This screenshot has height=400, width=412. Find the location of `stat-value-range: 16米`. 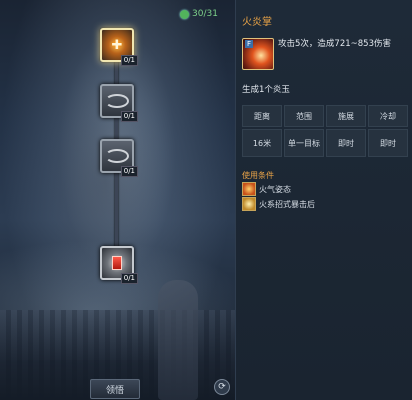

stat-value-range: 16米 is located at coordinates (262, 143).